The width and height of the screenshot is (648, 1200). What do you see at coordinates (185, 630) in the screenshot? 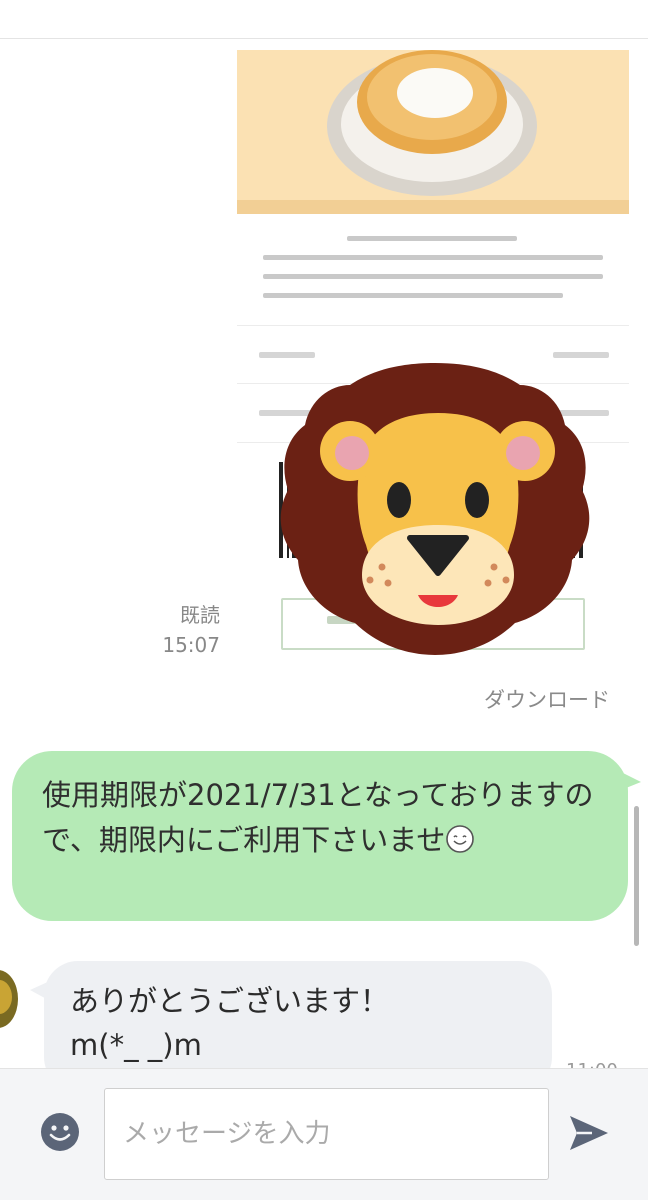
I see `read-receipt: 既読 15:07` at bounding box center [185, 630].